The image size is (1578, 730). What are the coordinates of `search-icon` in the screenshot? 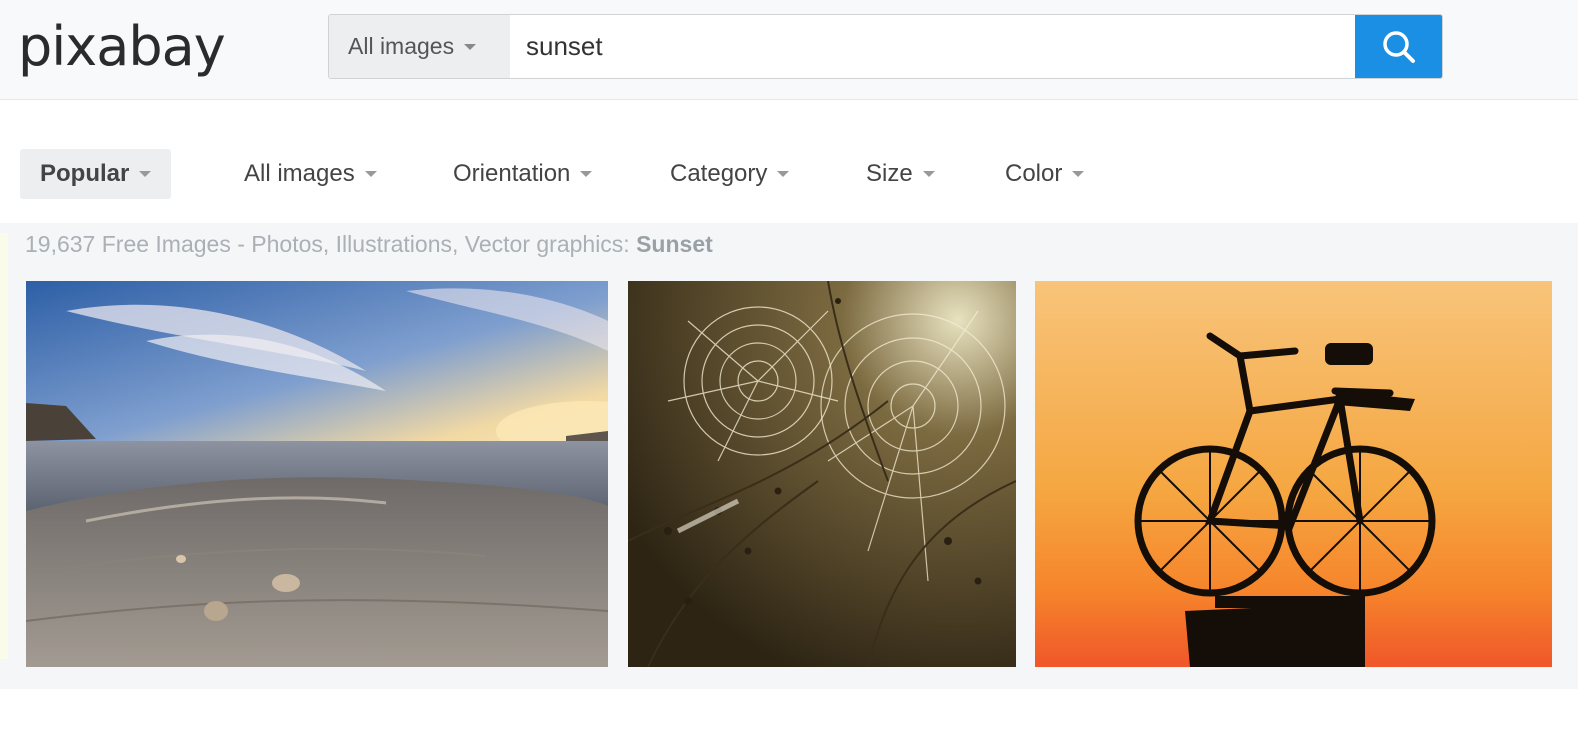 It's located at (1398, 46).